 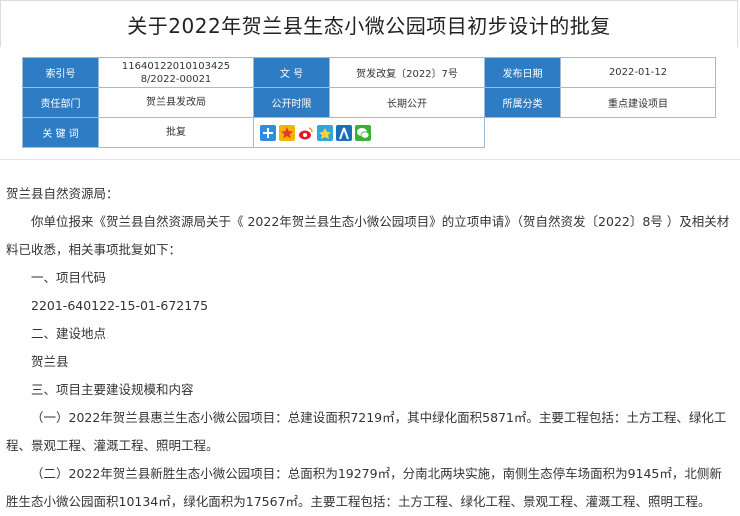 What do you see at coordinates (363, 132) in the screenshot?
I see `wechat-share-icon` at bounding box center [363, 132].